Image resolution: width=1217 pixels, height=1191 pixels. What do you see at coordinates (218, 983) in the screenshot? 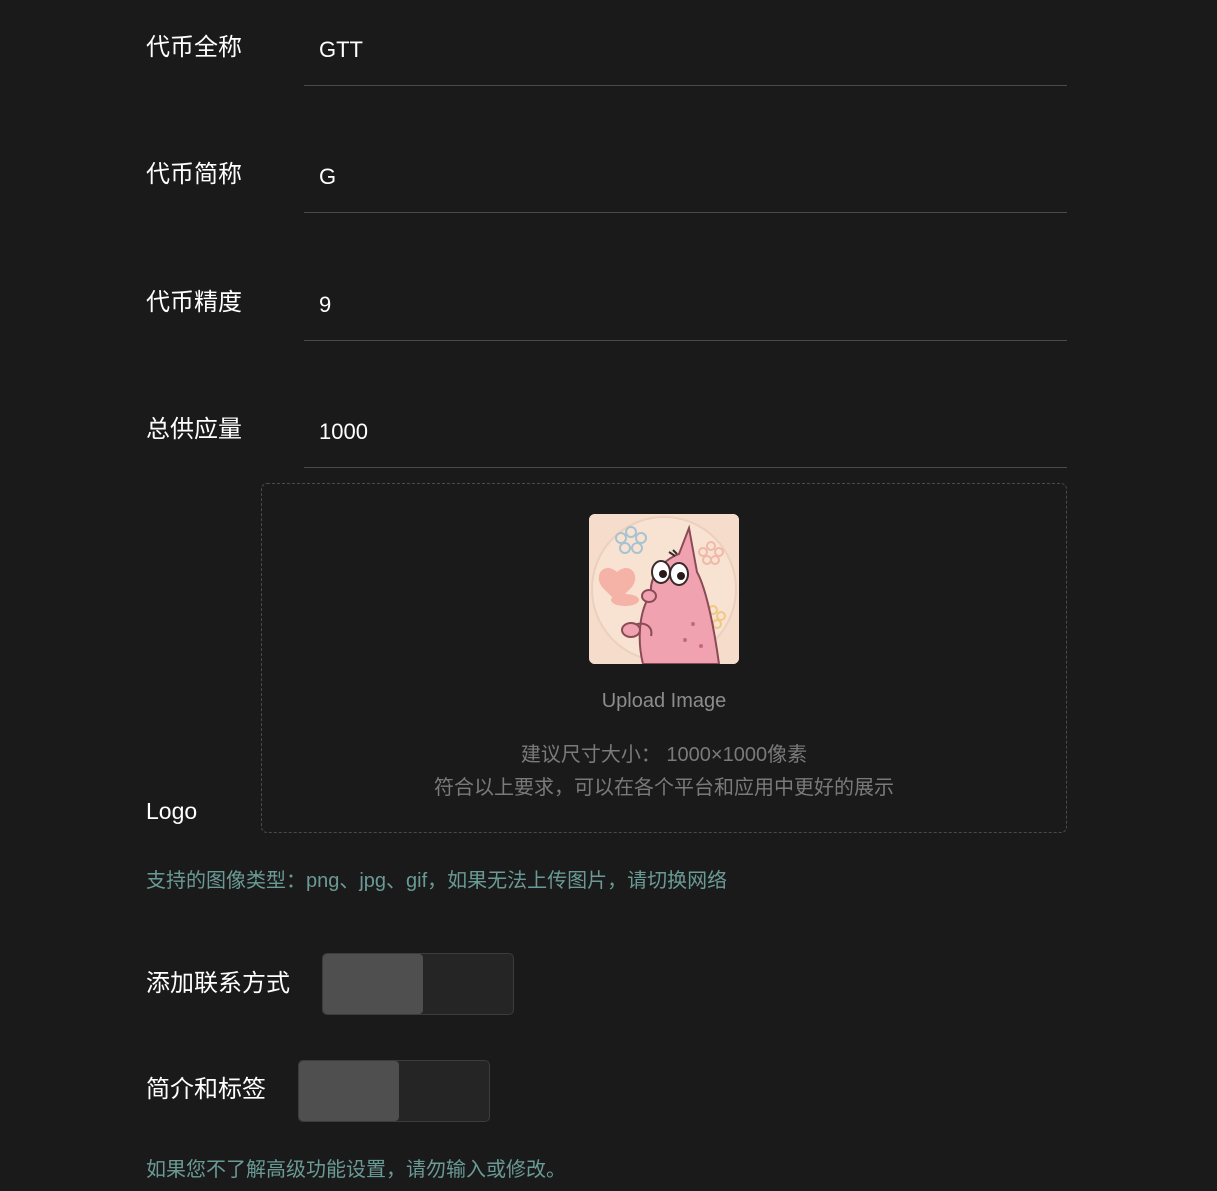
I see `add-contact-label: 添加联系方式` at bounding box center [218, 983].